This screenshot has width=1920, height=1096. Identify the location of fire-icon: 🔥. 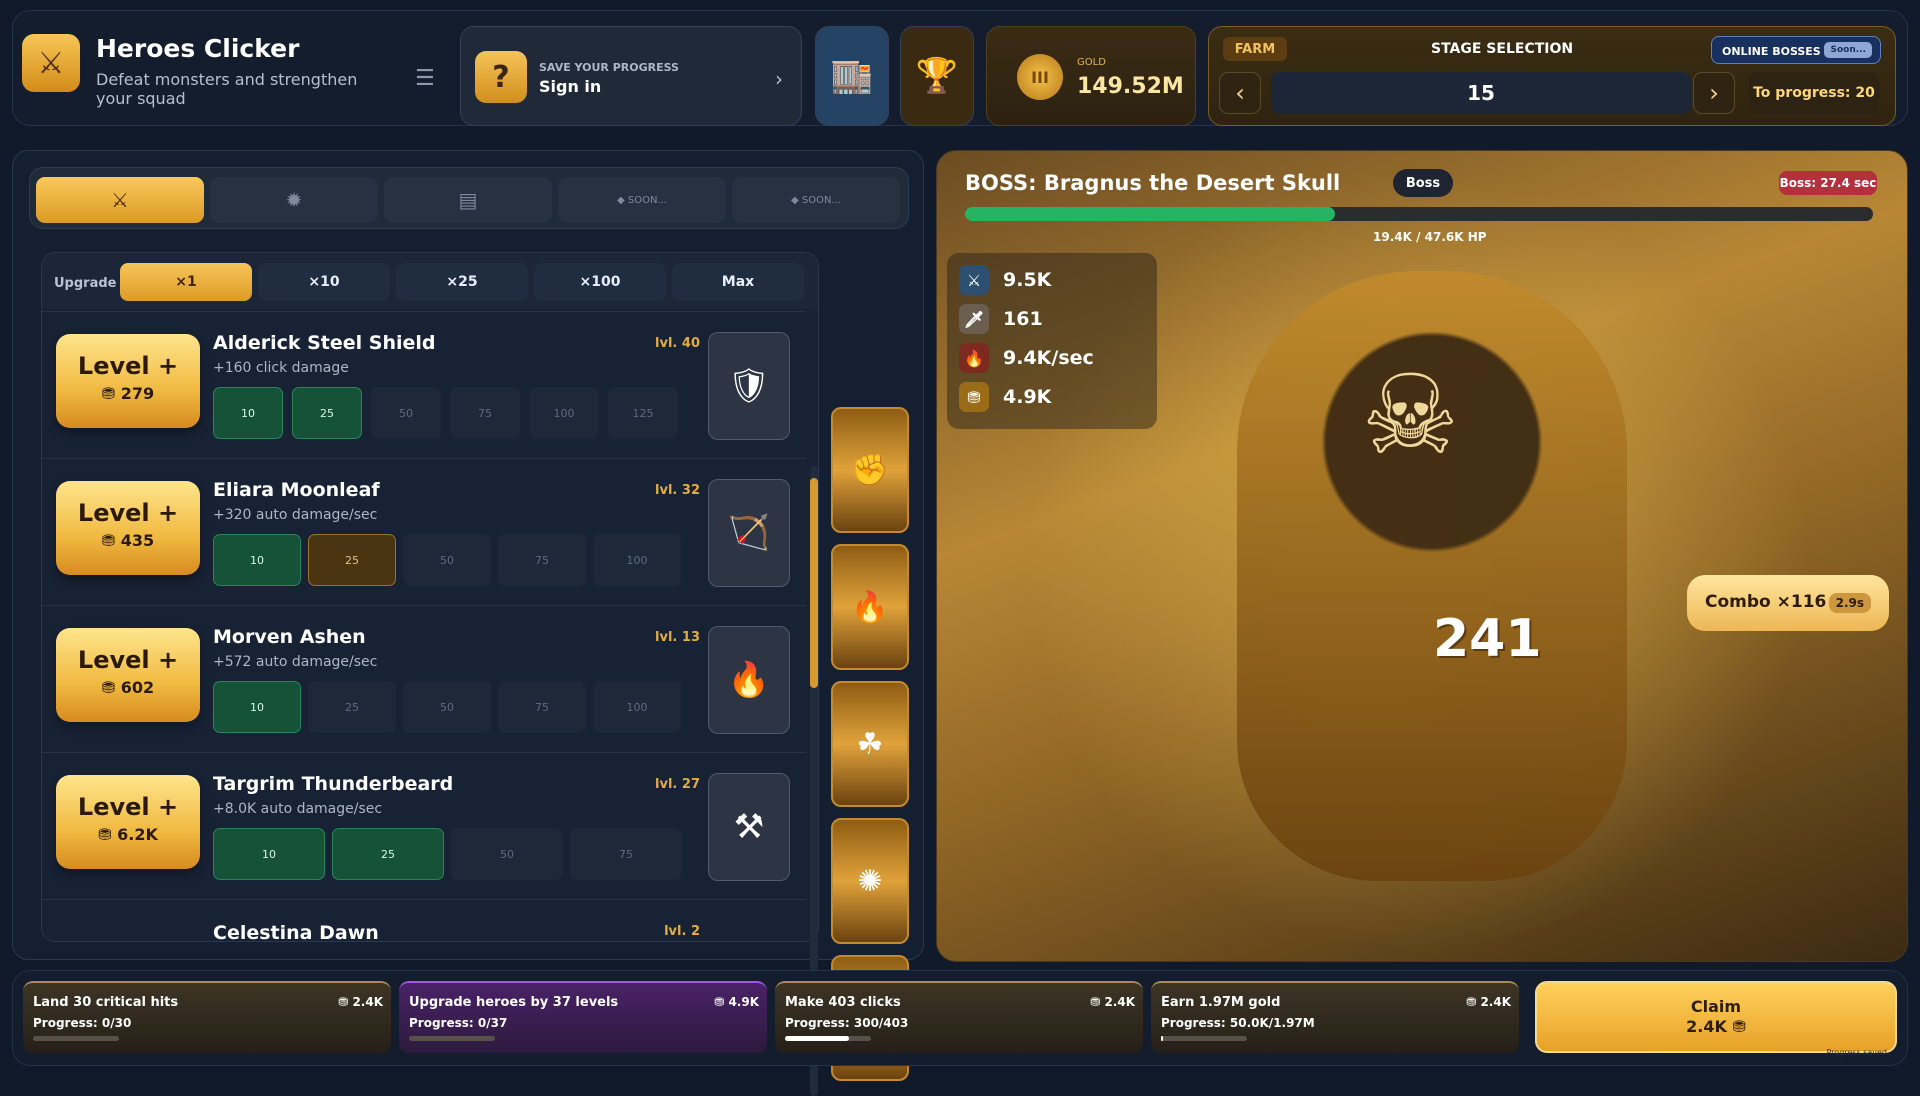
(974, 358).